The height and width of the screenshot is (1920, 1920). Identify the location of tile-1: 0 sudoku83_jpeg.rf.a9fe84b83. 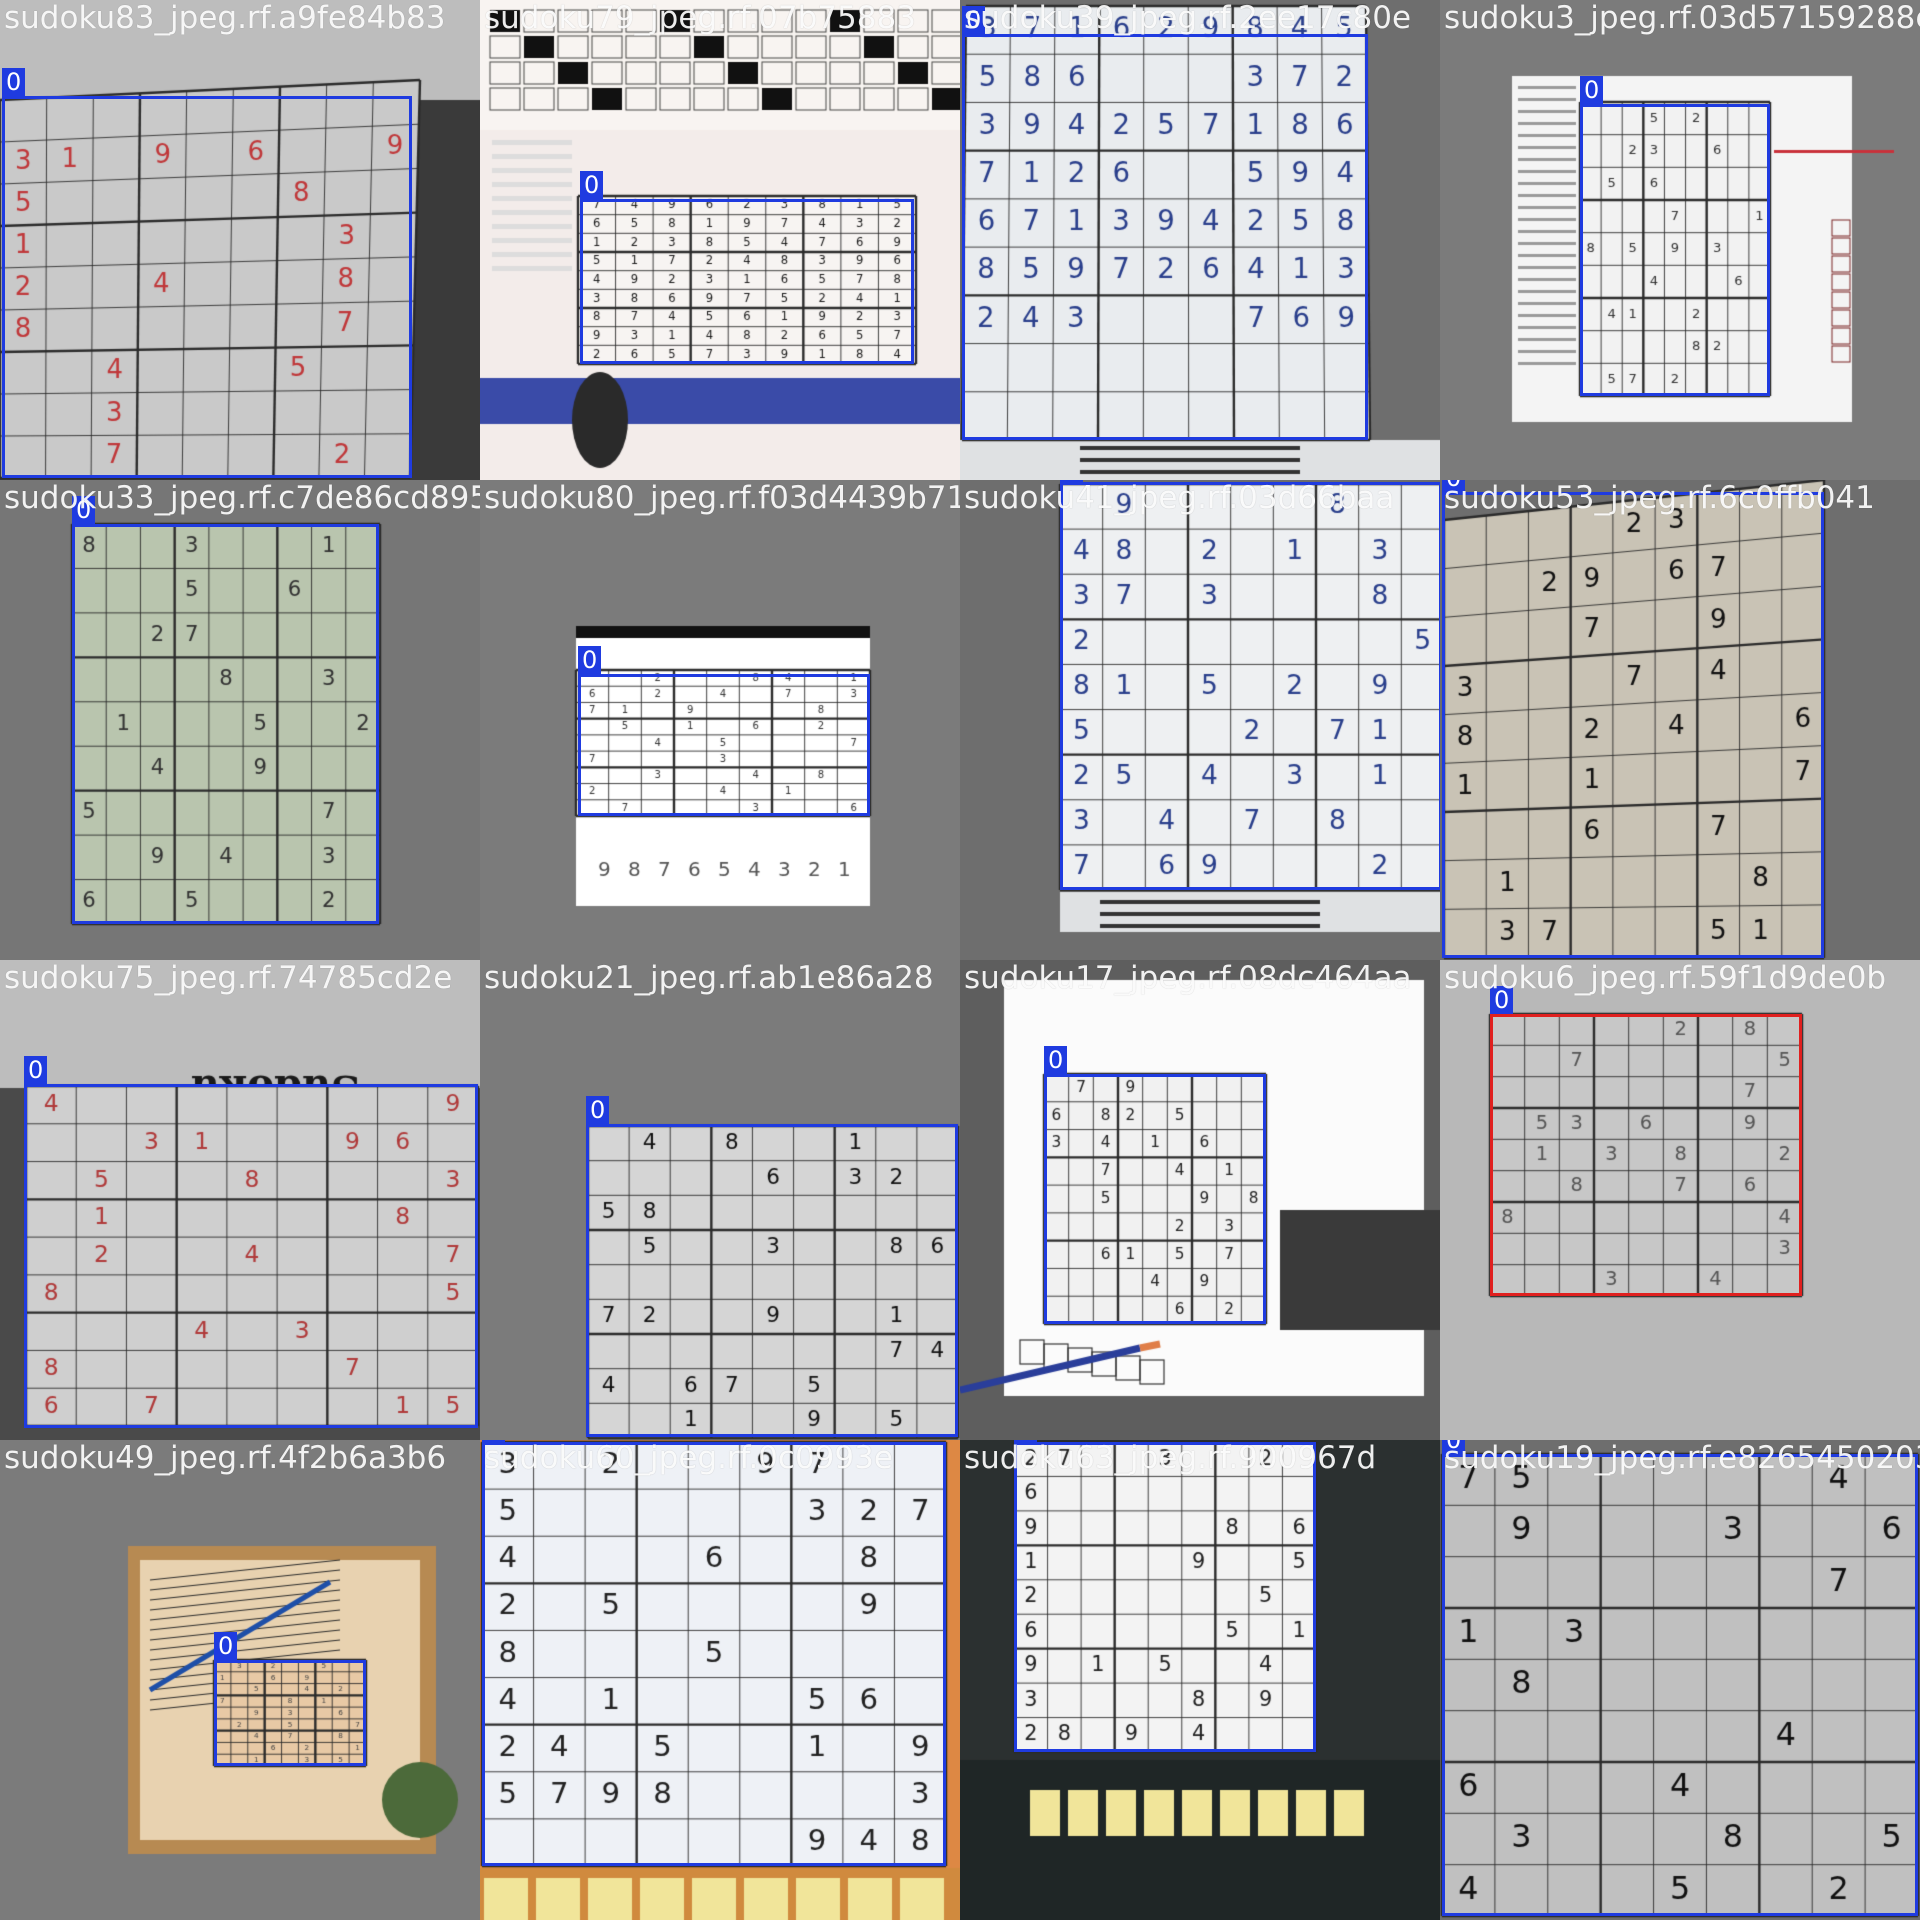
(240, 240).